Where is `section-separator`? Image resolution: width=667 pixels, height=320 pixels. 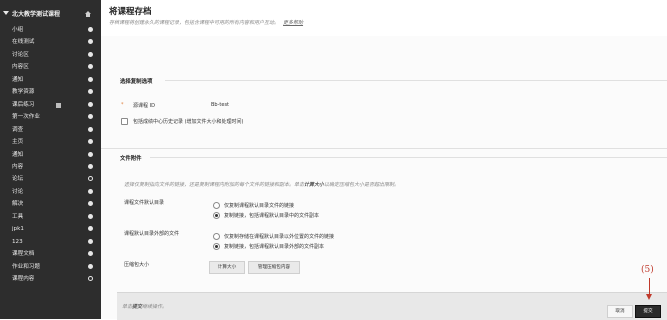 section-separator is located at coordinates (384, 148).